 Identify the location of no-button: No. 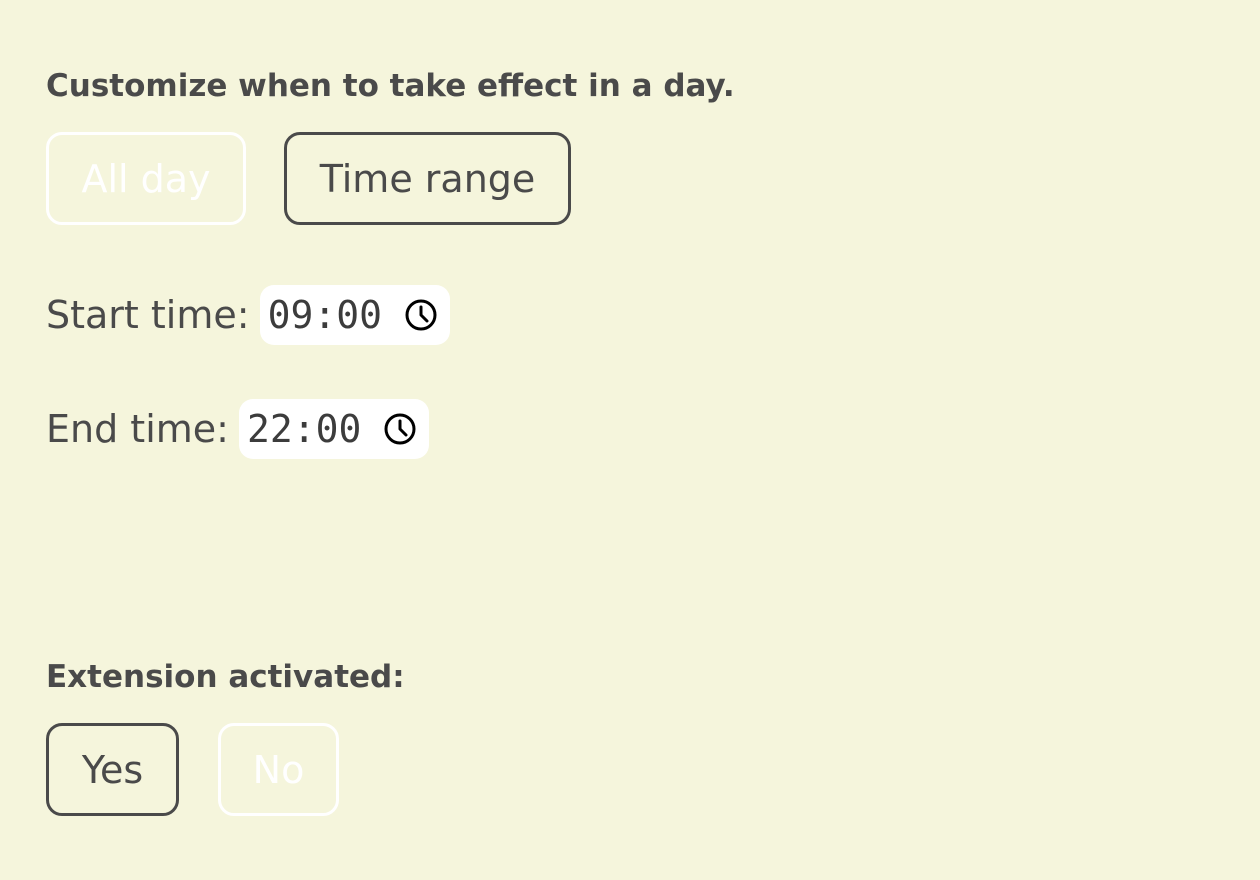
(278, 769).